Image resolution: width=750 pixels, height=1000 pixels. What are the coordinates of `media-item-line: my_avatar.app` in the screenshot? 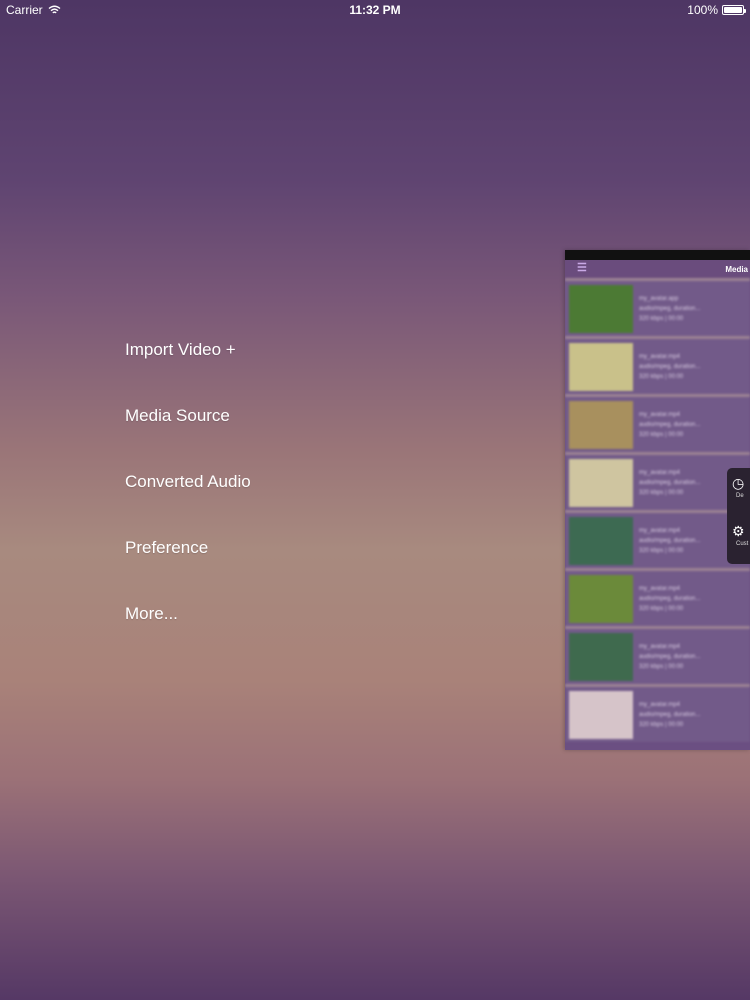 It's located at (659, 298).